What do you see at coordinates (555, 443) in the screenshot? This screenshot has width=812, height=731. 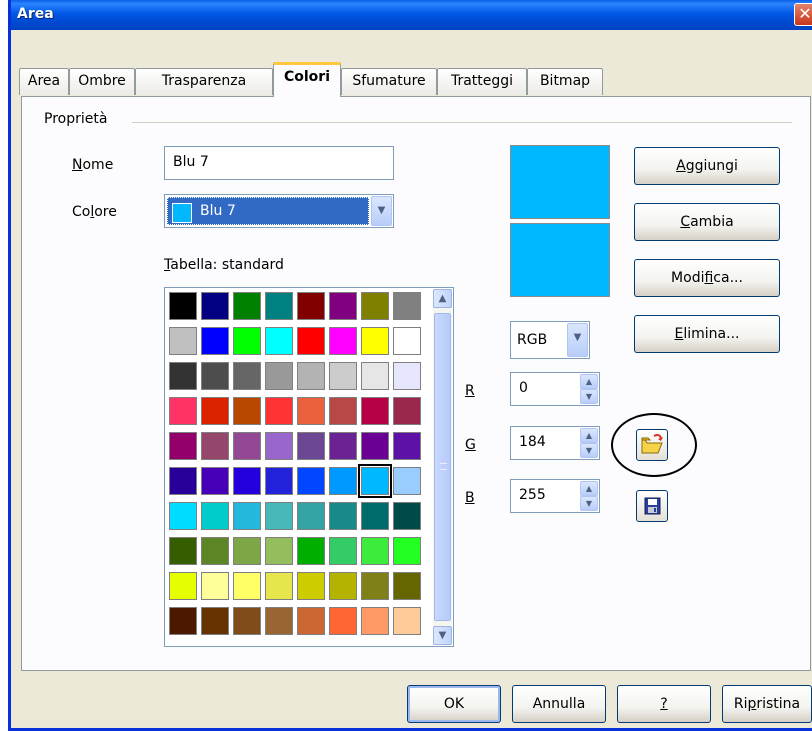 I see `g-input: 184 ▲ ▼` at bounding box center [555, 443].